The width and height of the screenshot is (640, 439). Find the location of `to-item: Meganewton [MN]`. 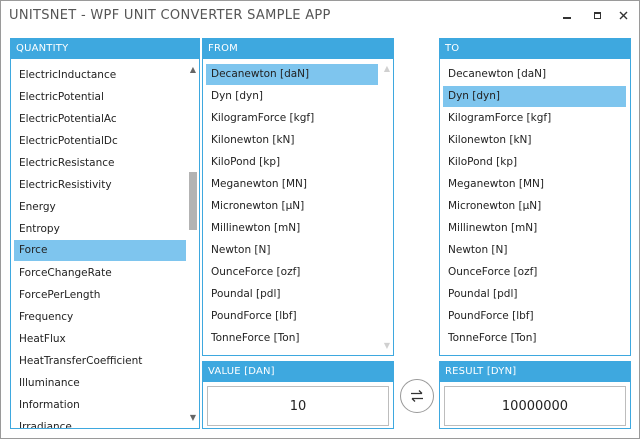

to-item: Meganewton [MN] is located at coordinates (534, 184).